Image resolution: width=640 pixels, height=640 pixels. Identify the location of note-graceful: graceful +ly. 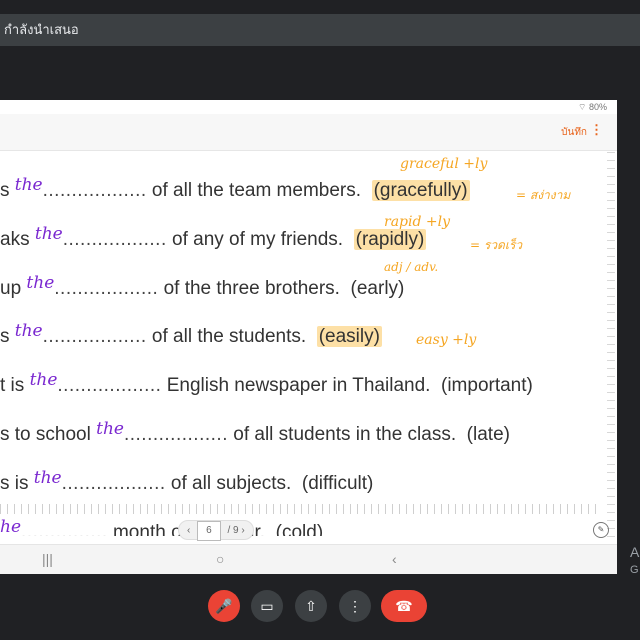
(444, 164).